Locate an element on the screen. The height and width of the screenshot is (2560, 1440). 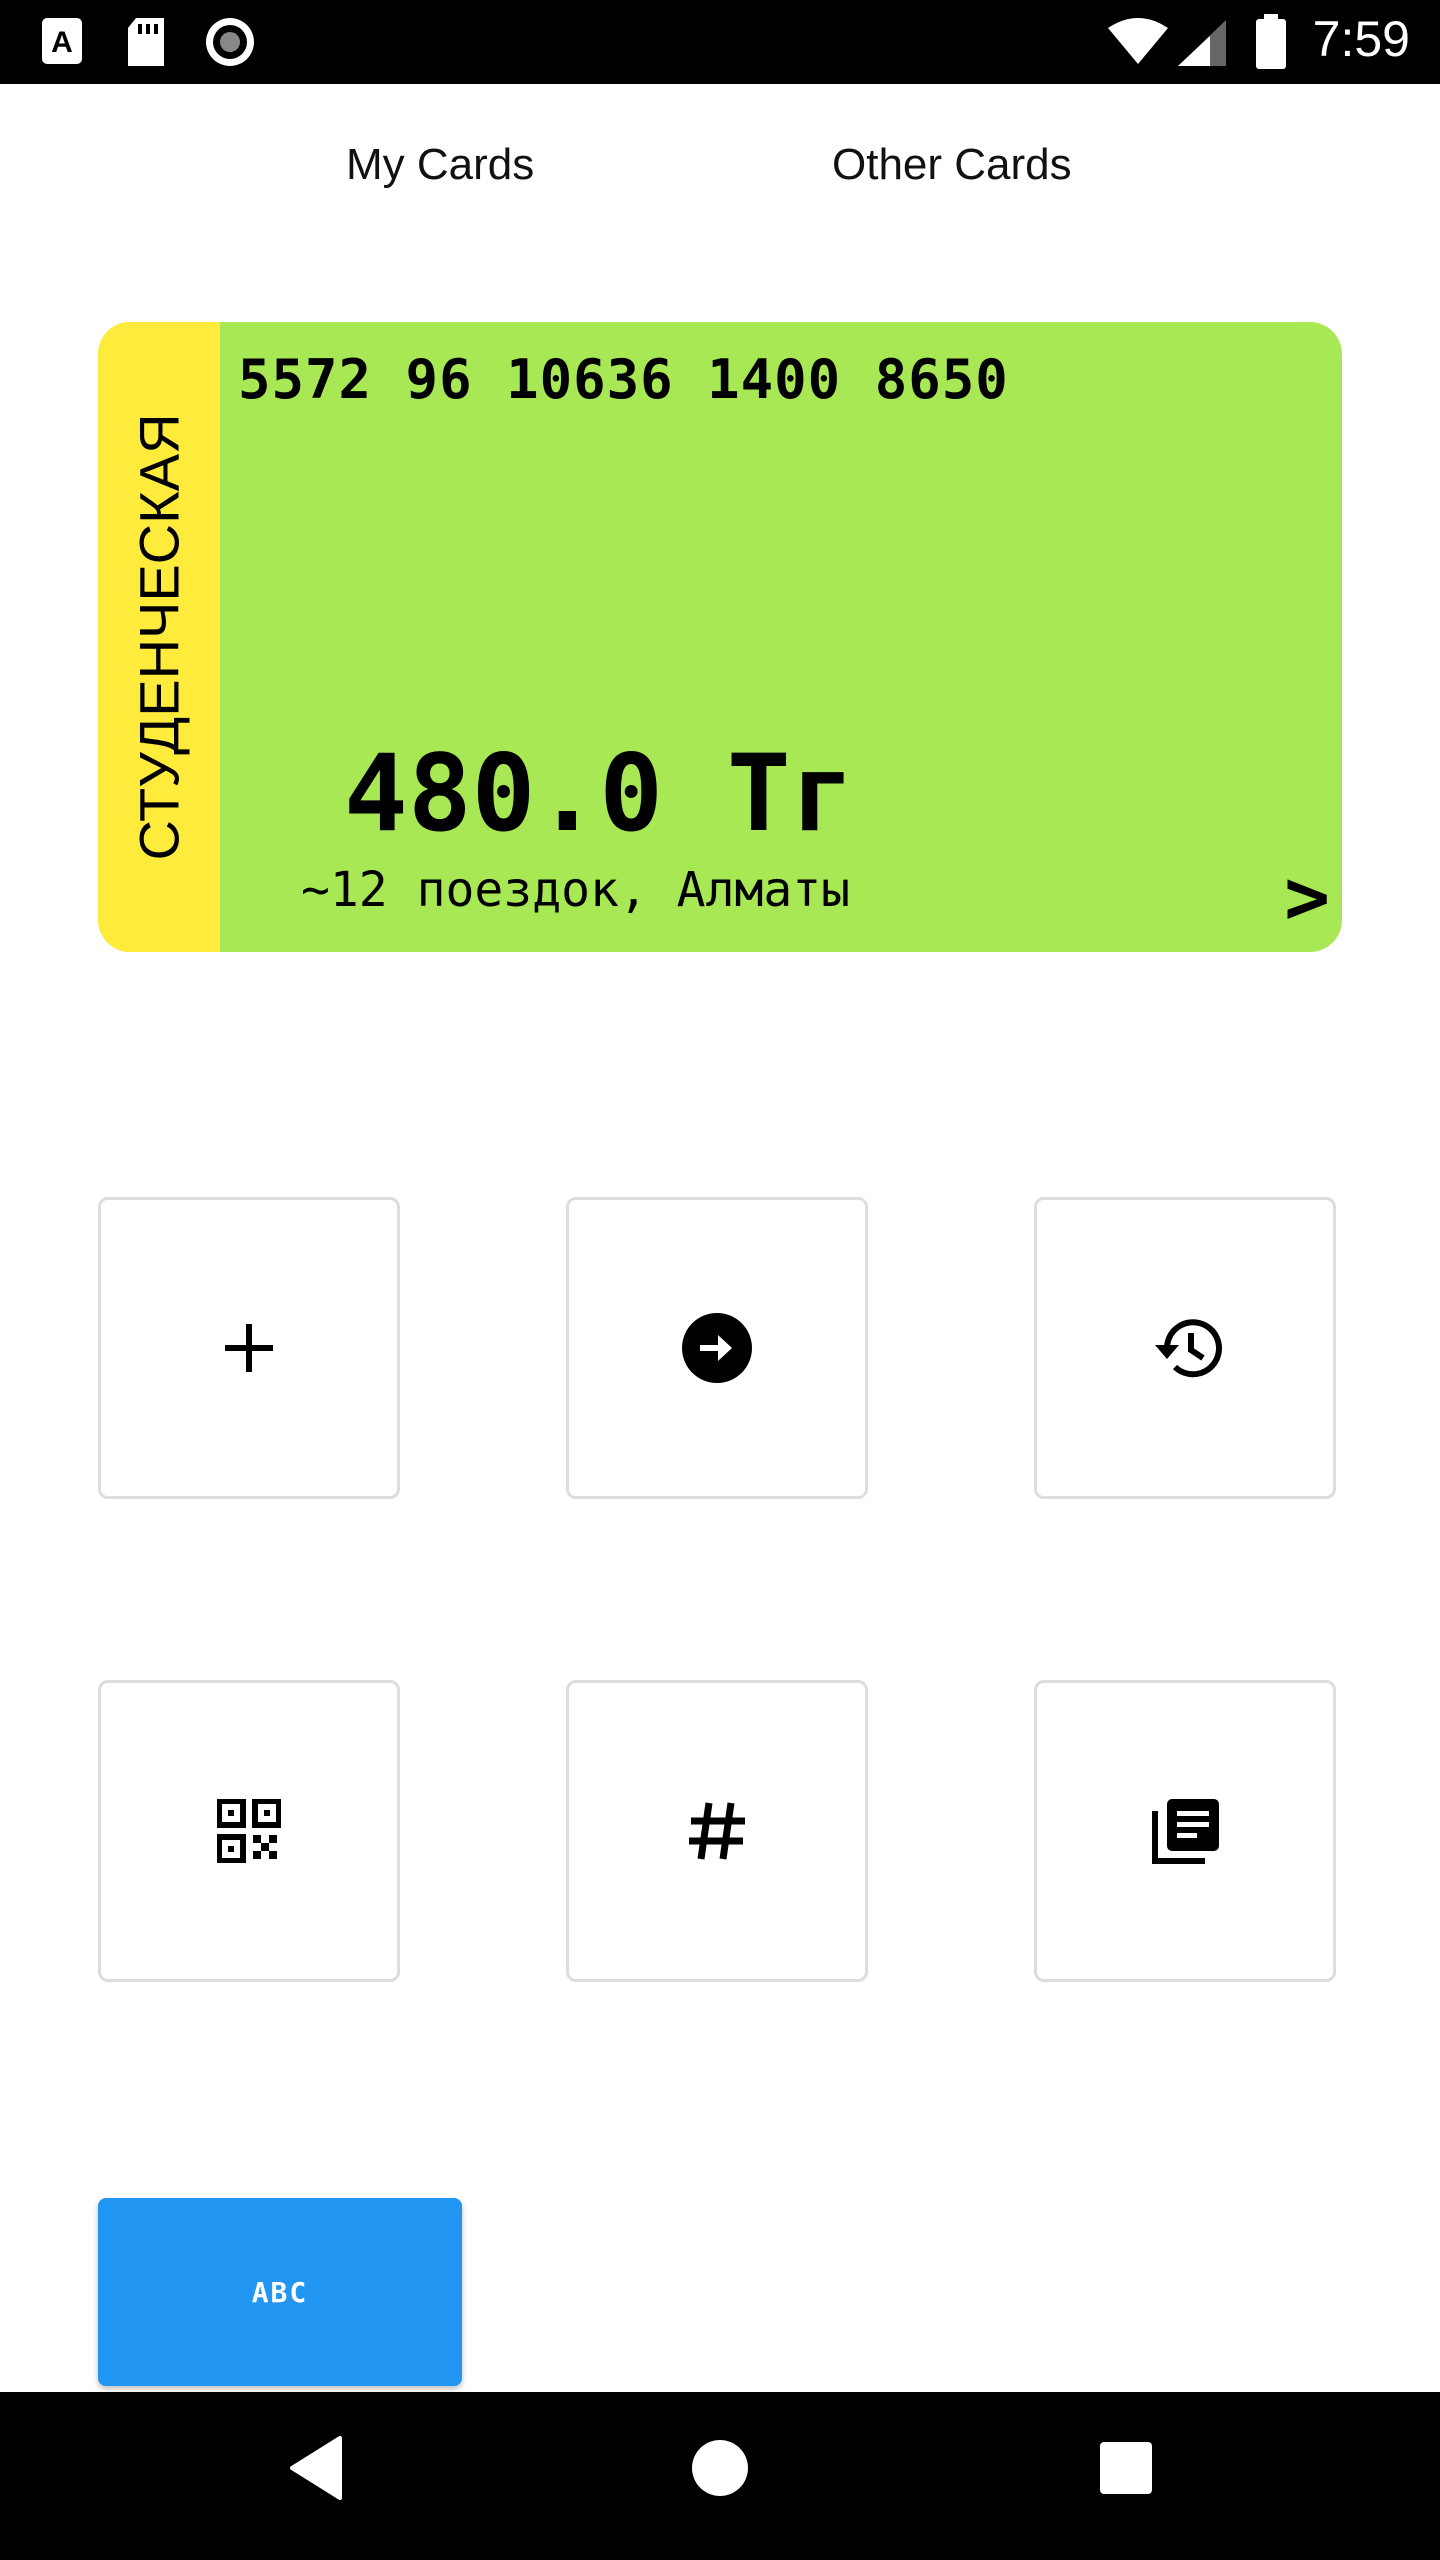
hash-icon is located at coordinates (717, 1831).